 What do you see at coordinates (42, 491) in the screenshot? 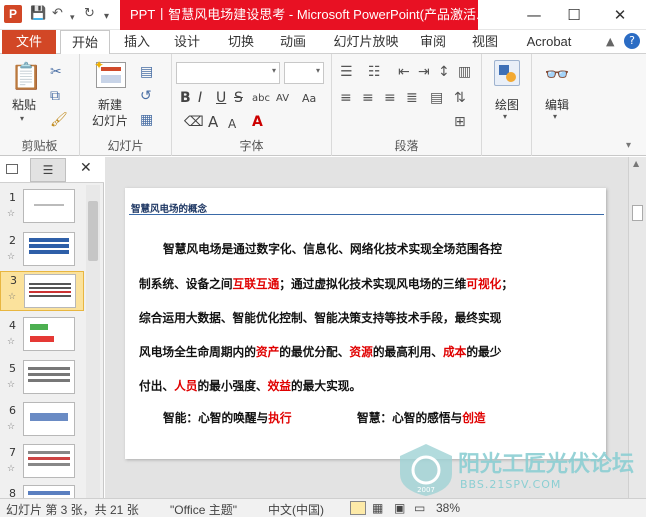
I see `thumbnail-slide-8: 8` at bounding box center [42, 491].